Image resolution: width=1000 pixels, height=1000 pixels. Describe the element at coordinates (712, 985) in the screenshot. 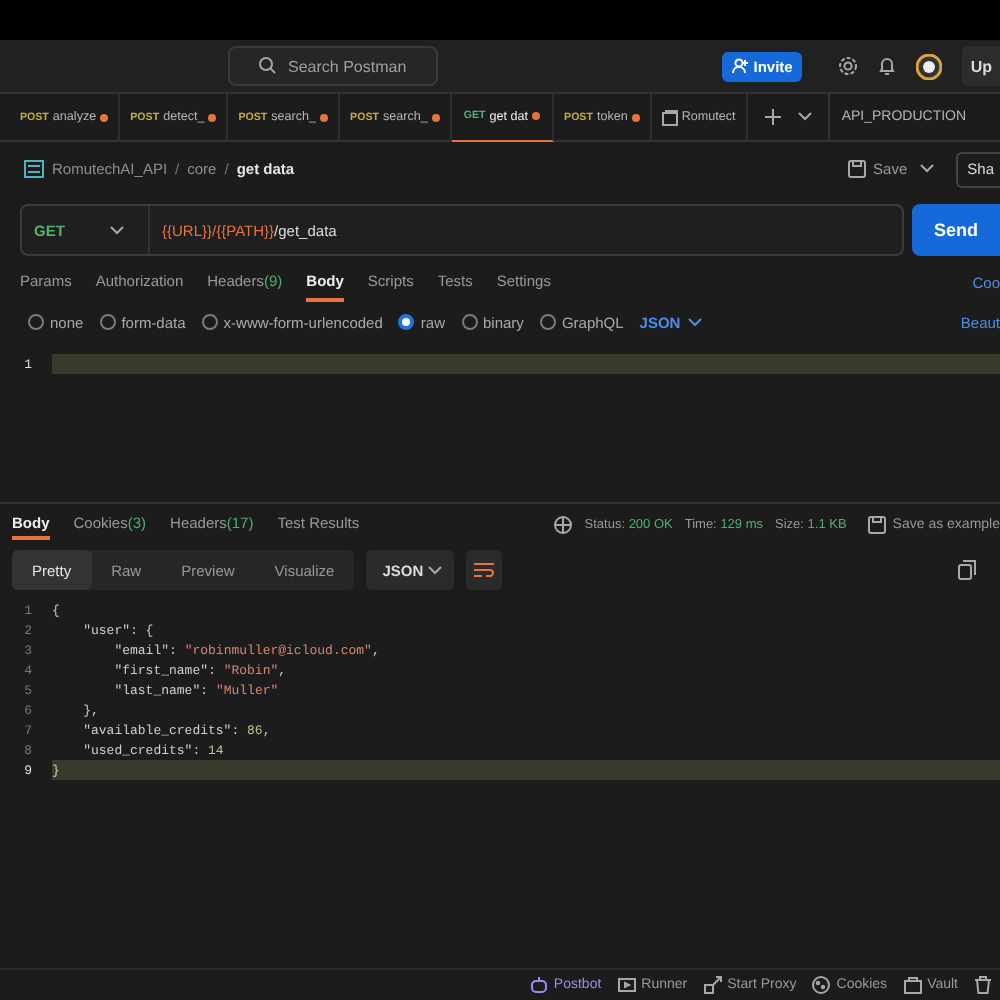

I see `proxy-icon` at that location.